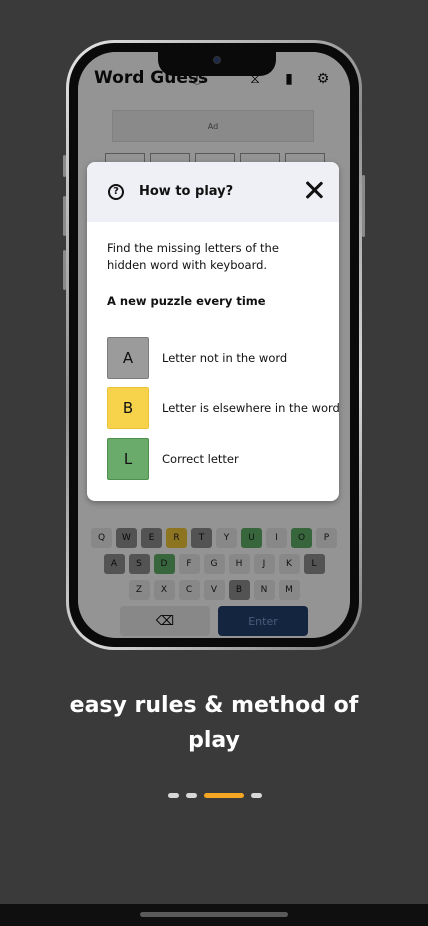 This screenshot has width=428, height=926. What do you see at coordinates (217, 60) in the screenshot?
I see `camera-icon` at bounding box center [217, 60].